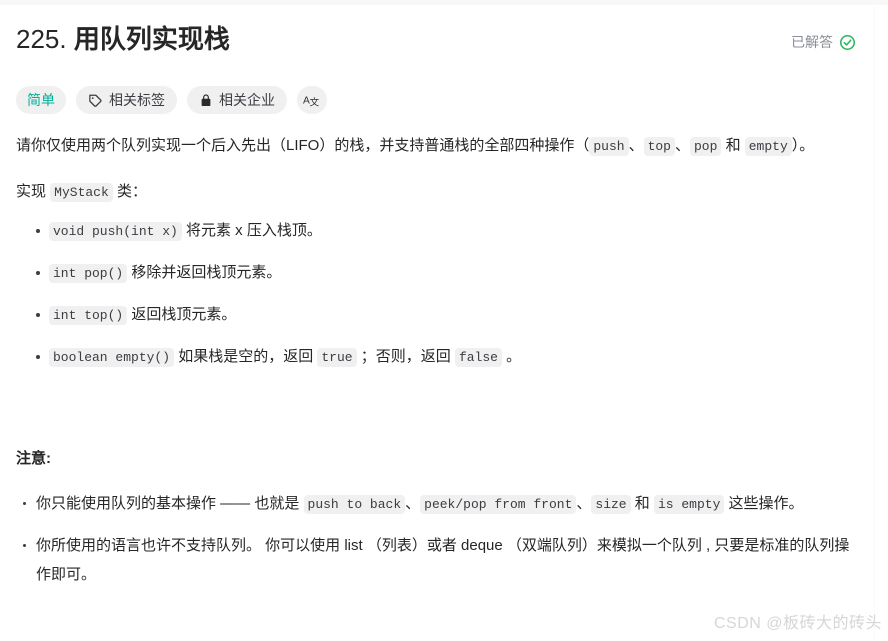  Describe the element at coordinates (437, 100) in the screenshot. I see `tag-pill-row: 简单 相关标签 相关企业 A 文` at that location.